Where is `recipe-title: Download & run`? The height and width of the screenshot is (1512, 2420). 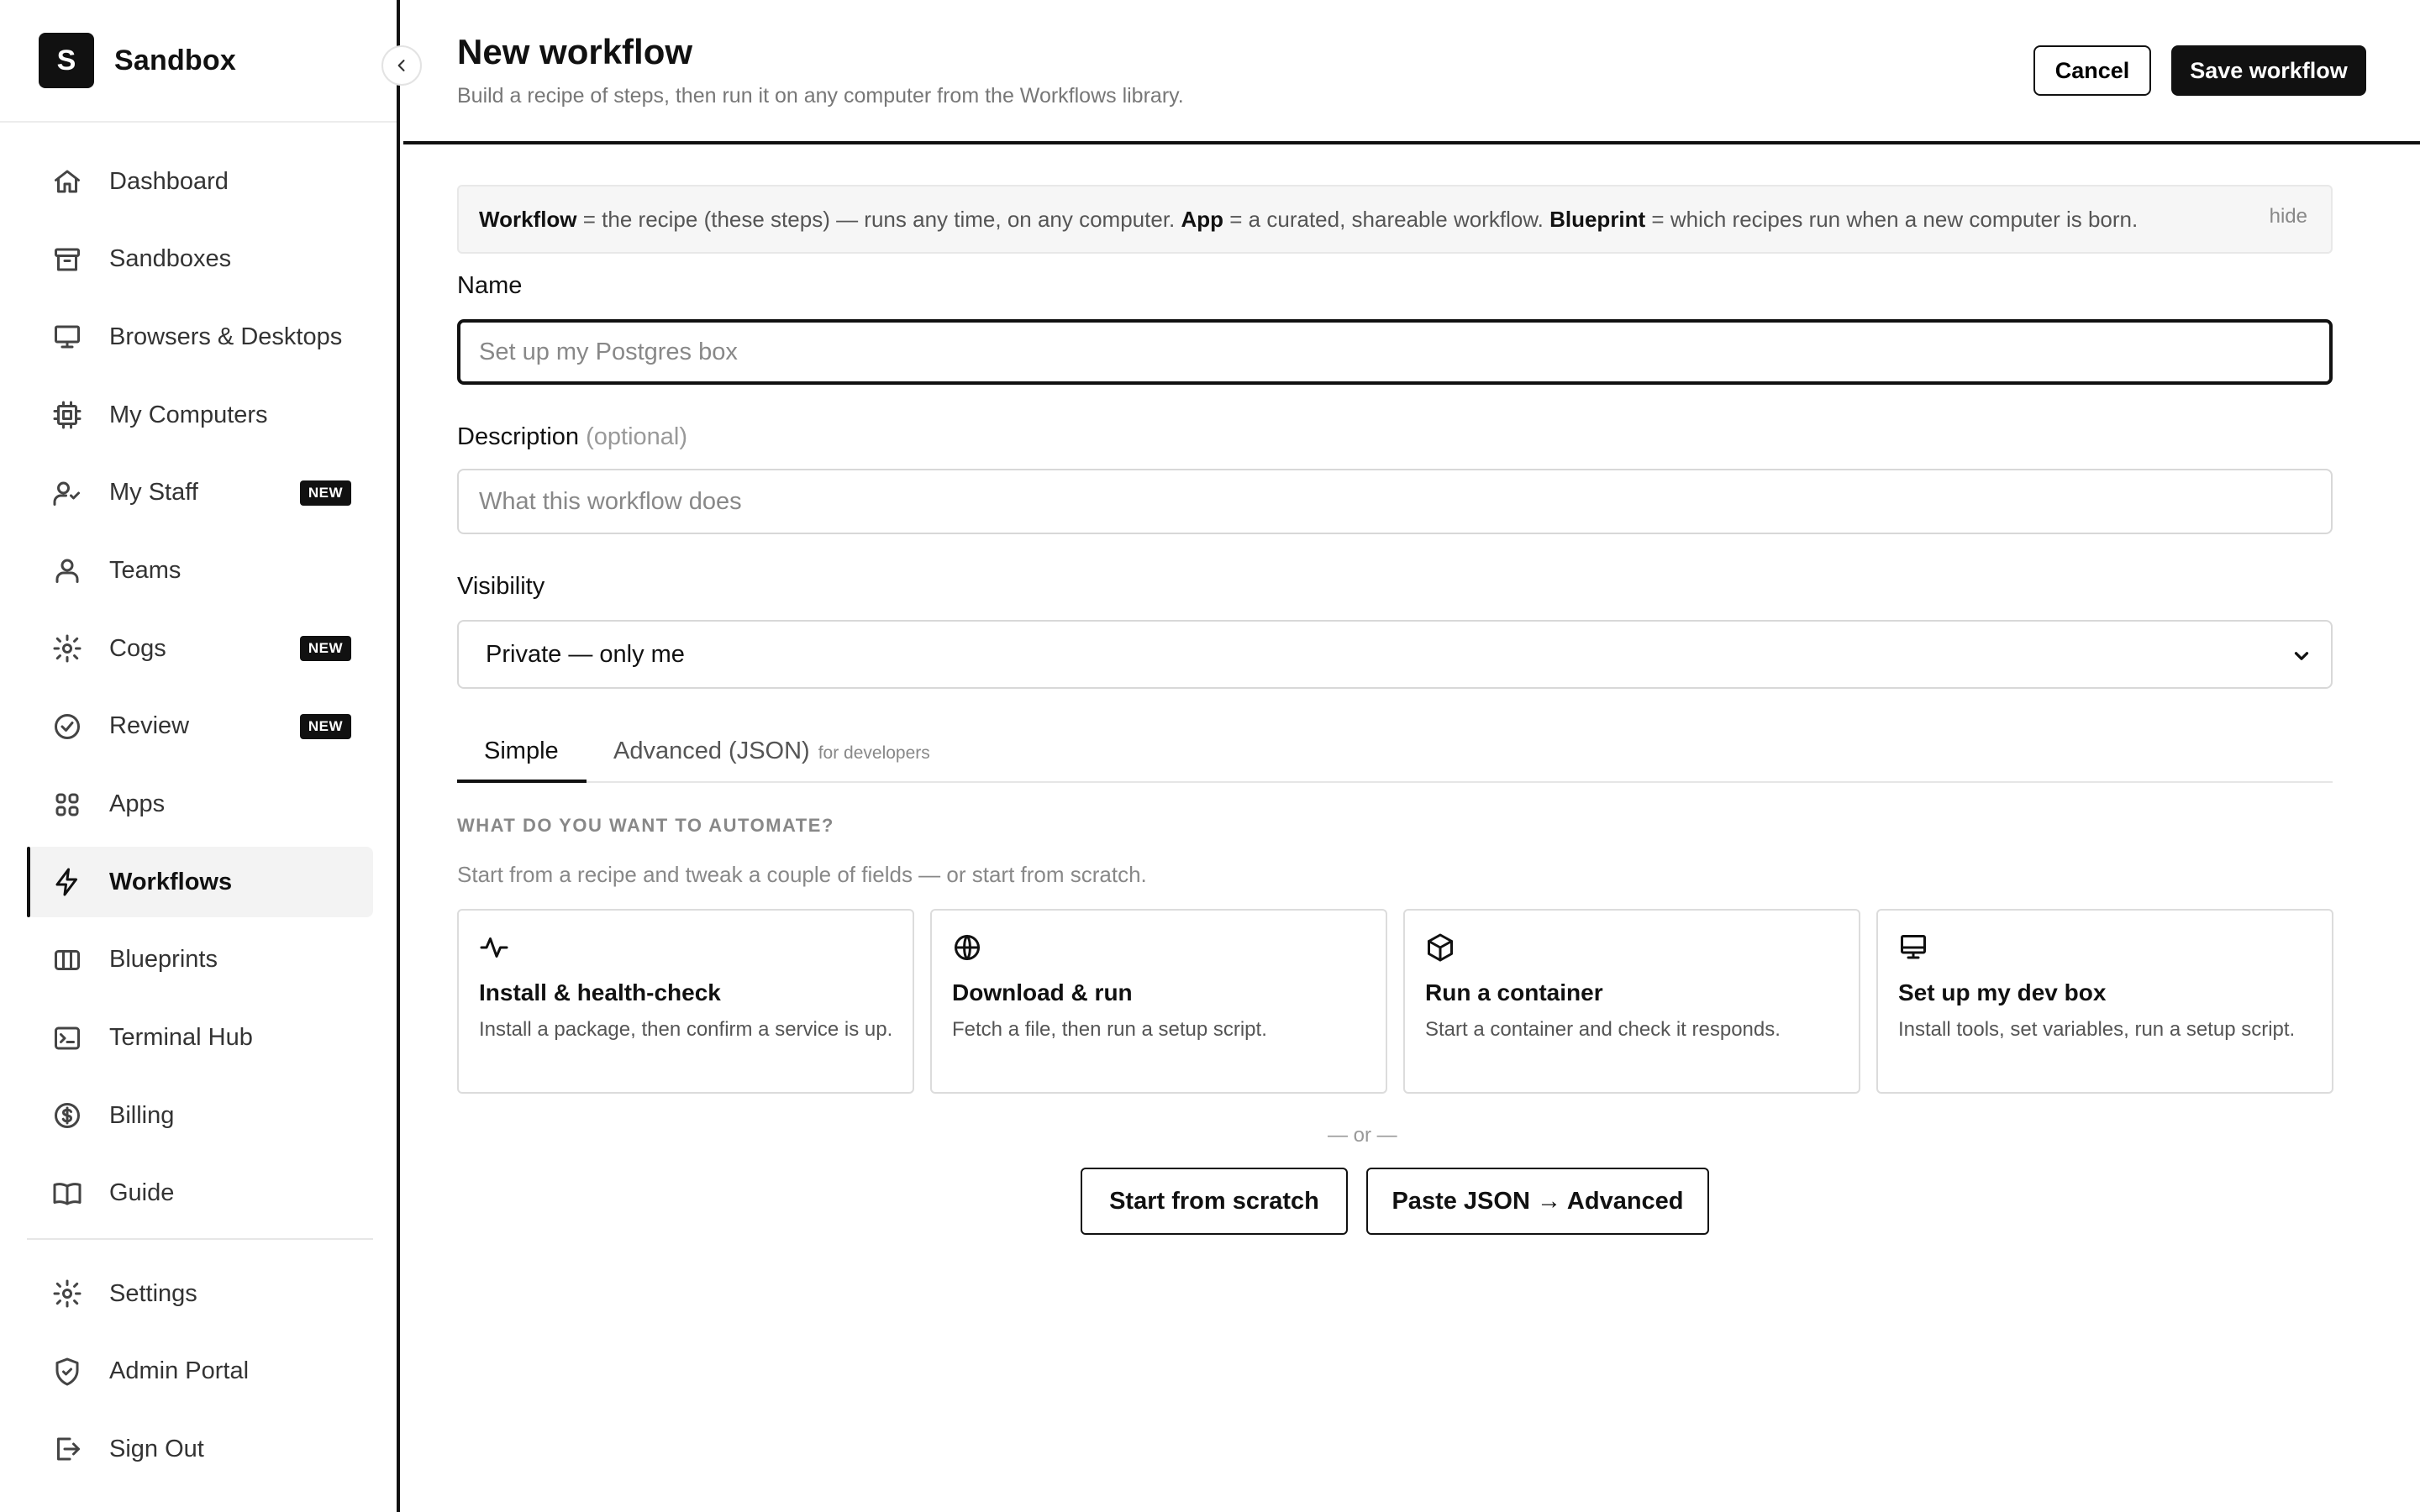 recipe-title: Download & run is located at coordinates (1043, 992).